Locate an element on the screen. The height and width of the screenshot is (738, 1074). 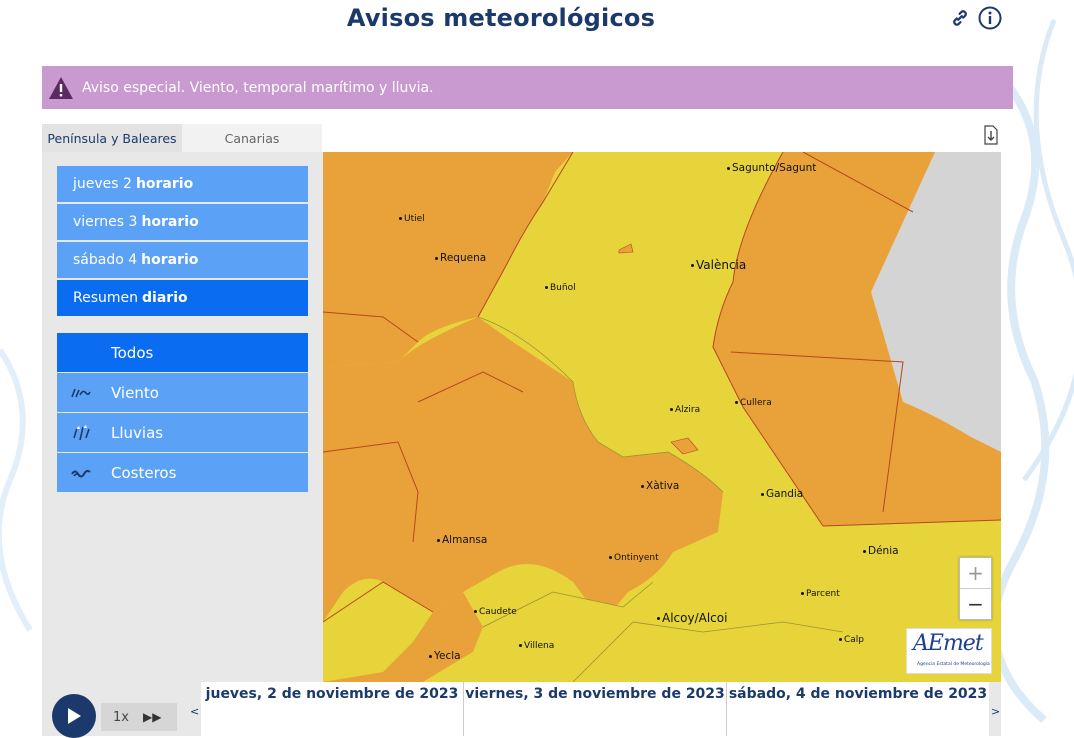
city-bunol: Buñol is located at coordinates (560, 288).